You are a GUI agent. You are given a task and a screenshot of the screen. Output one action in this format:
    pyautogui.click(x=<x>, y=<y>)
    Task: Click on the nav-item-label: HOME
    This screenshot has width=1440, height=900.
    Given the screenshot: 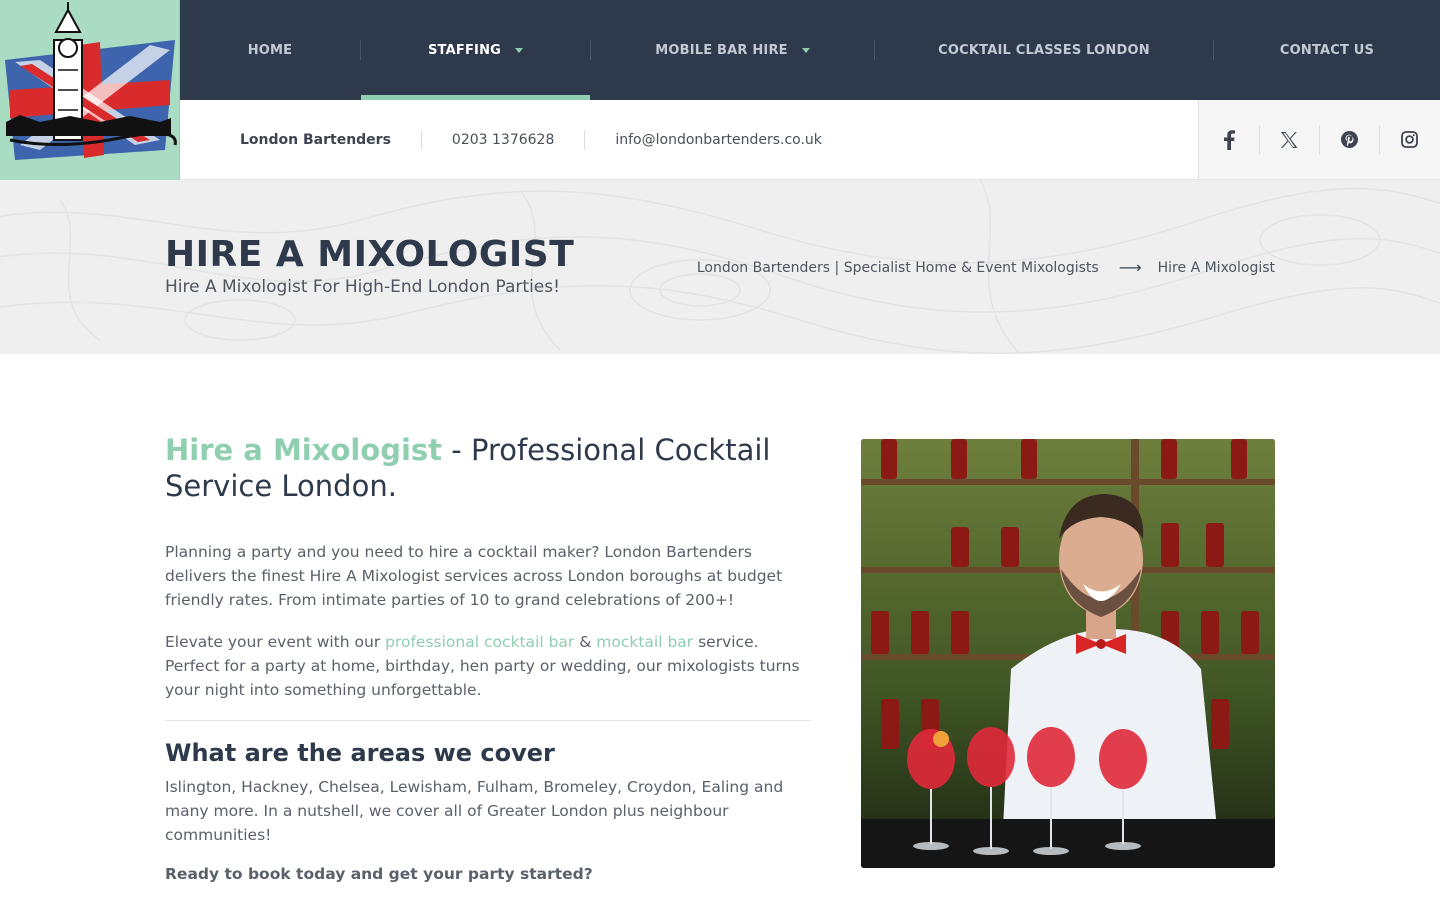 What is the action you would take?
    pyautogui.click(x=270, y=50)
    